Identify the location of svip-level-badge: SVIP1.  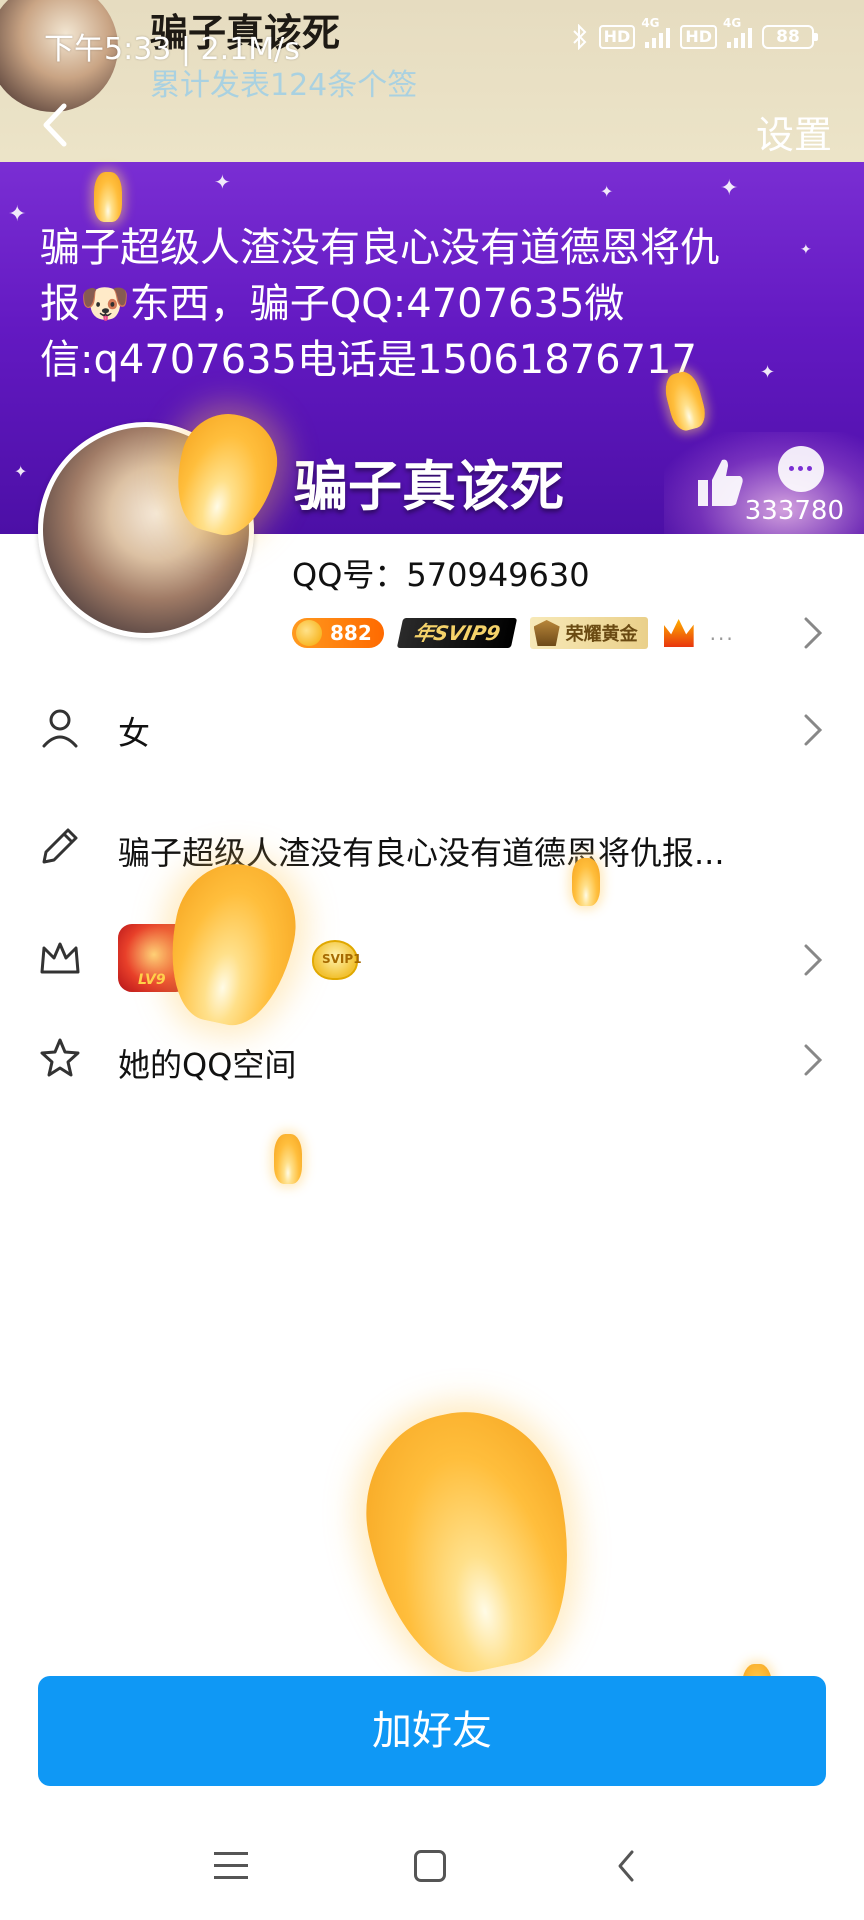
(337, 960).